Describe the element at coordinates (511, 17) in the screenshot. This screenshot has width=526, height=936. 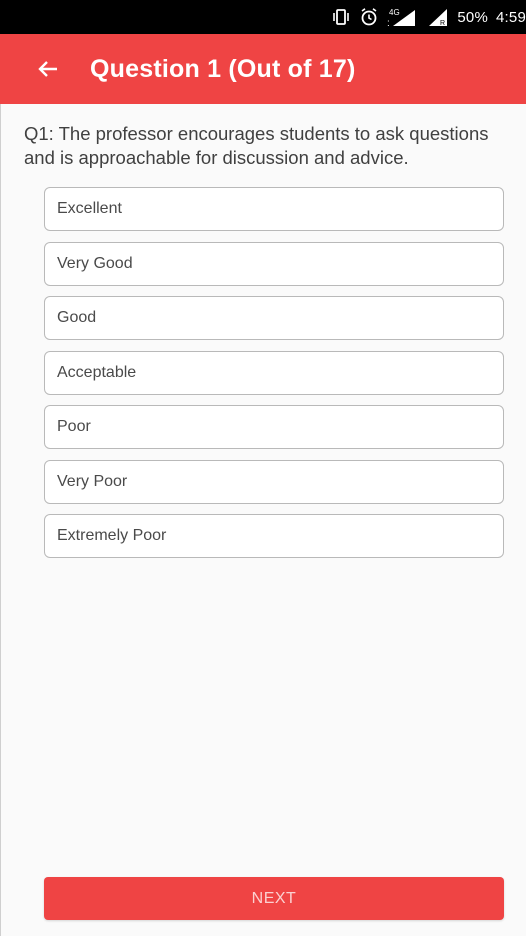
I see `status-time: 4:59` at that location.